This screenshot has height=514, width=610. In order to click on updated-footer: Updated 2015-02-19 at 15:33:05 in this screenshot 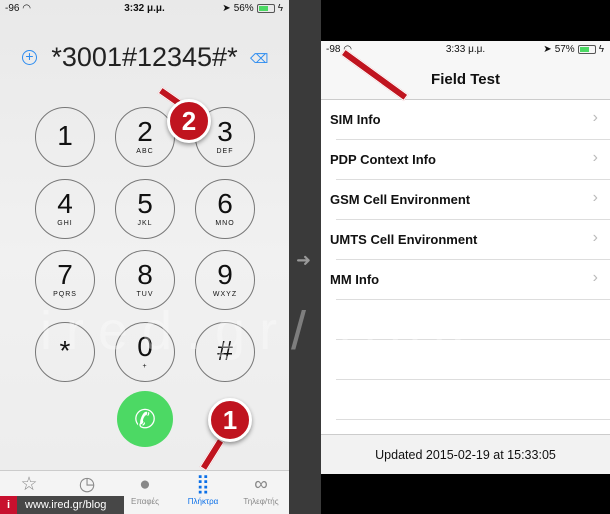, I will do `click(465, 454)`.